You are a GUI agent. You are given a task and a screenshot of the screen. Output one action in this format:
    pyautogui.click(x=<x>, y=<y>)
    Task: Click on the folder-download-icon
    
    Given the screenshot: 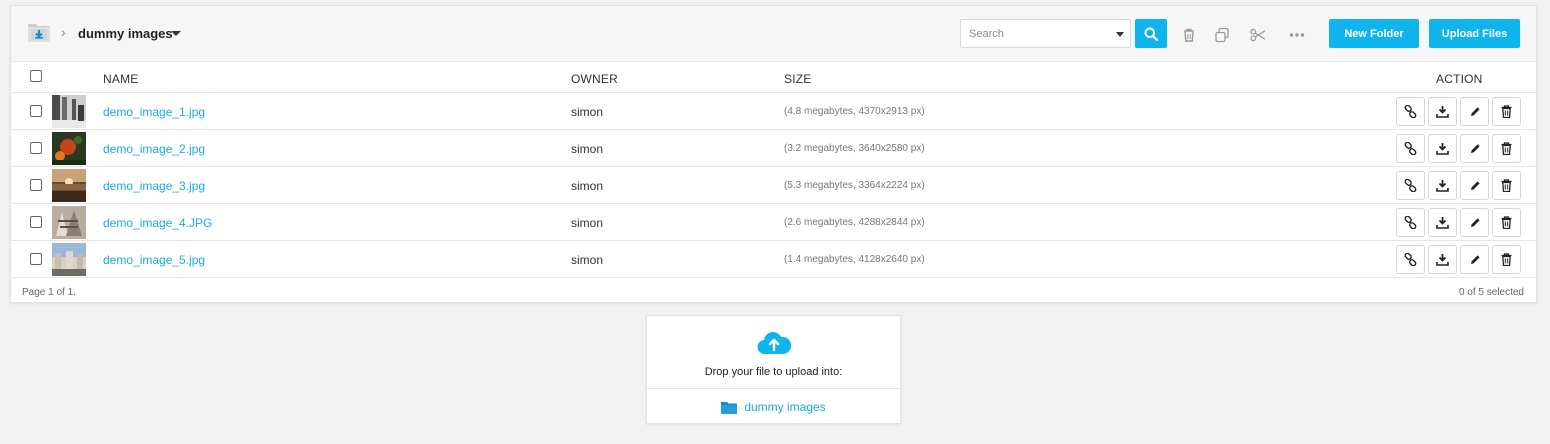 What is the action you would take?
    pyautogui.click(x=39, y=32)
    